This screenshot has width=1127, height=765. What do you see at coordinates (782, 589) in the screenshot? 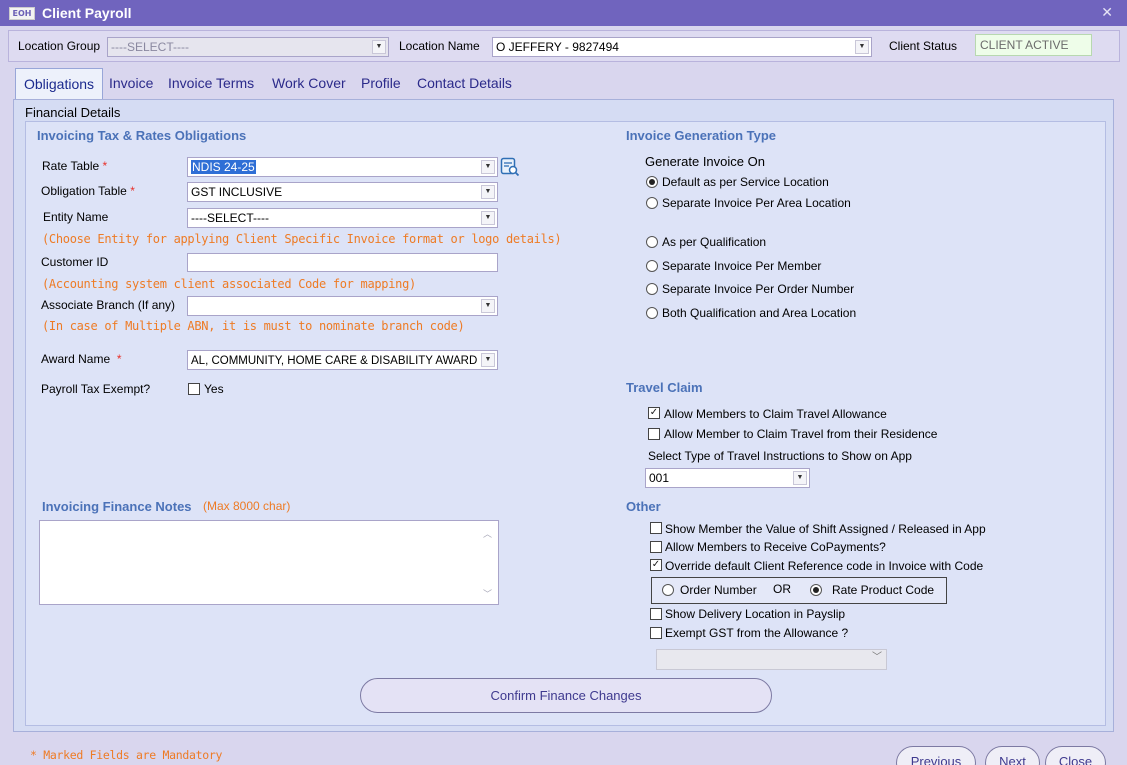
I see `or-label: OR` at bounding box center [782, 589].